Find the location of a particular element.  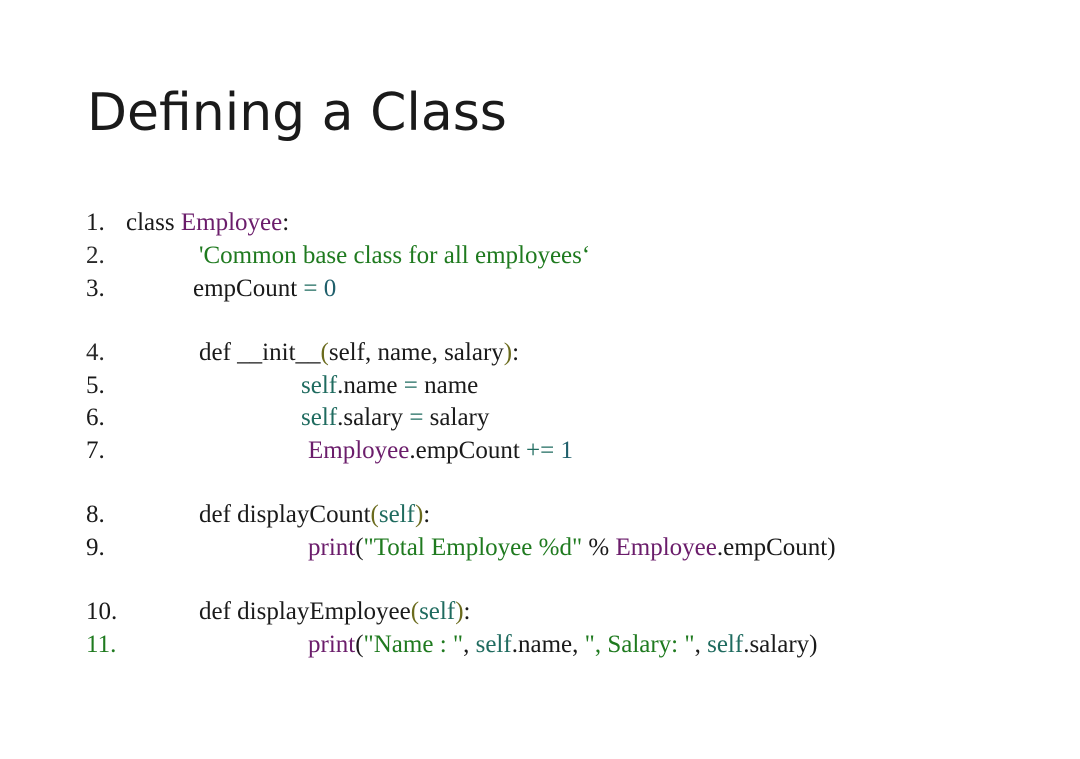

code-token: "Total Employee %d" is located at coordinates (473, 547).